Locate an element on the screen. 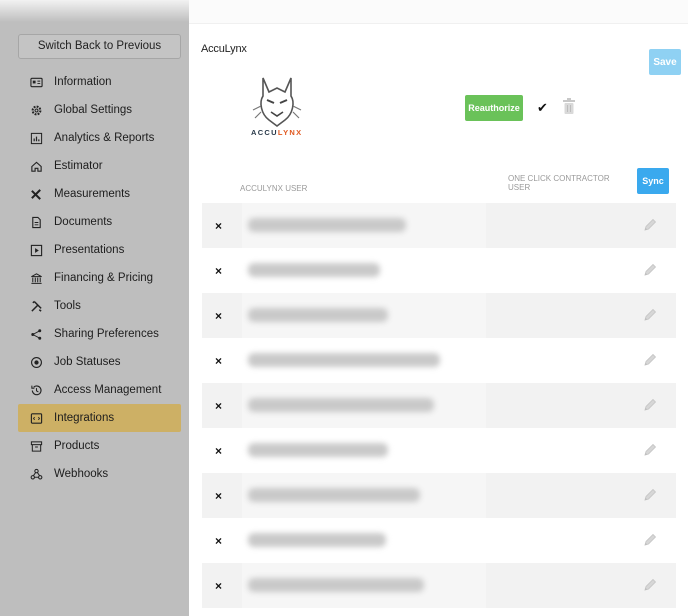 This screenshot has height=616, width=688. logo-wordmark: ACCULYNX is located at coordinates (276, 132).